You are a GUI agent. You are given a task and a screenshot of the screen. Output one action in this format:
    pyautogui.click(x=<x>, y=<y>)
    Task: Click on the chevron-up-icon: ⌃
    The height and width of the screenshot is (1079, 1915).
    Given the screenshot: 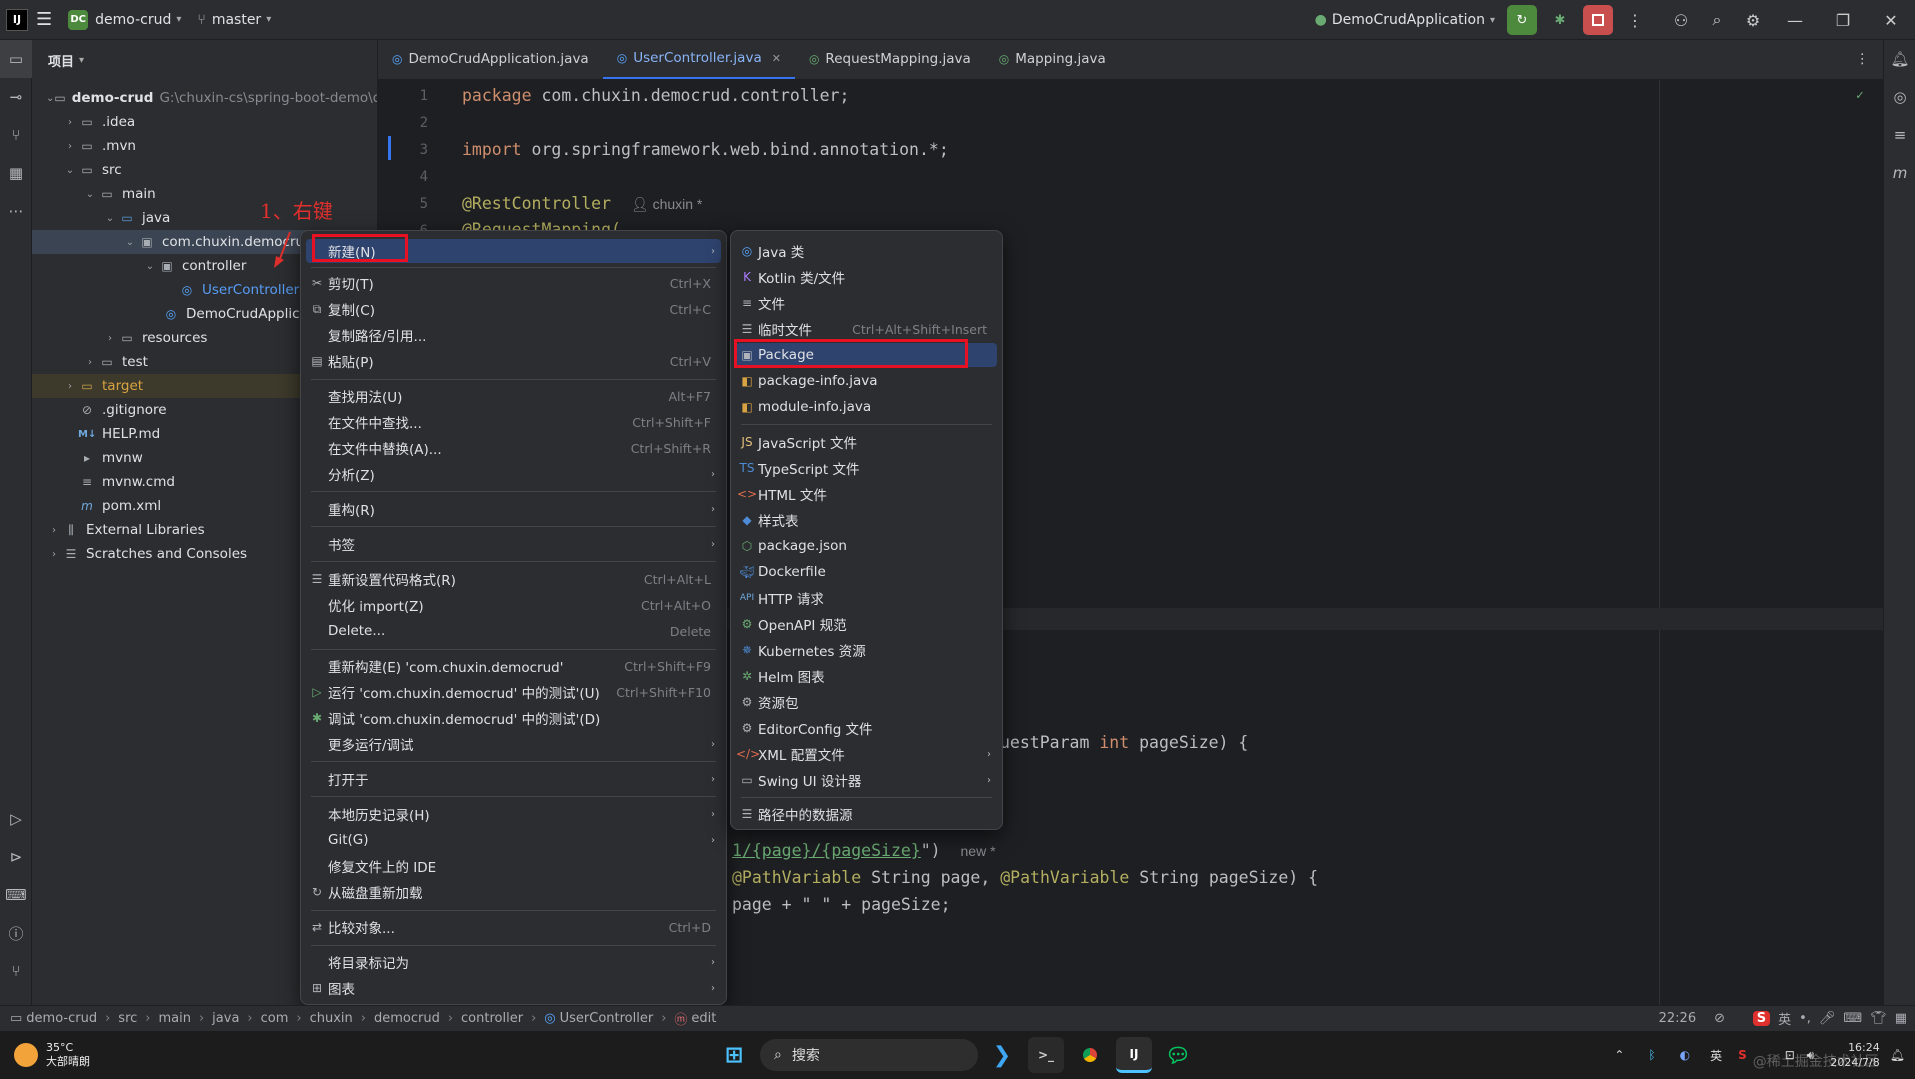 What is the action you would take?
    pyautogui.click(x=1619, y=1055)
    